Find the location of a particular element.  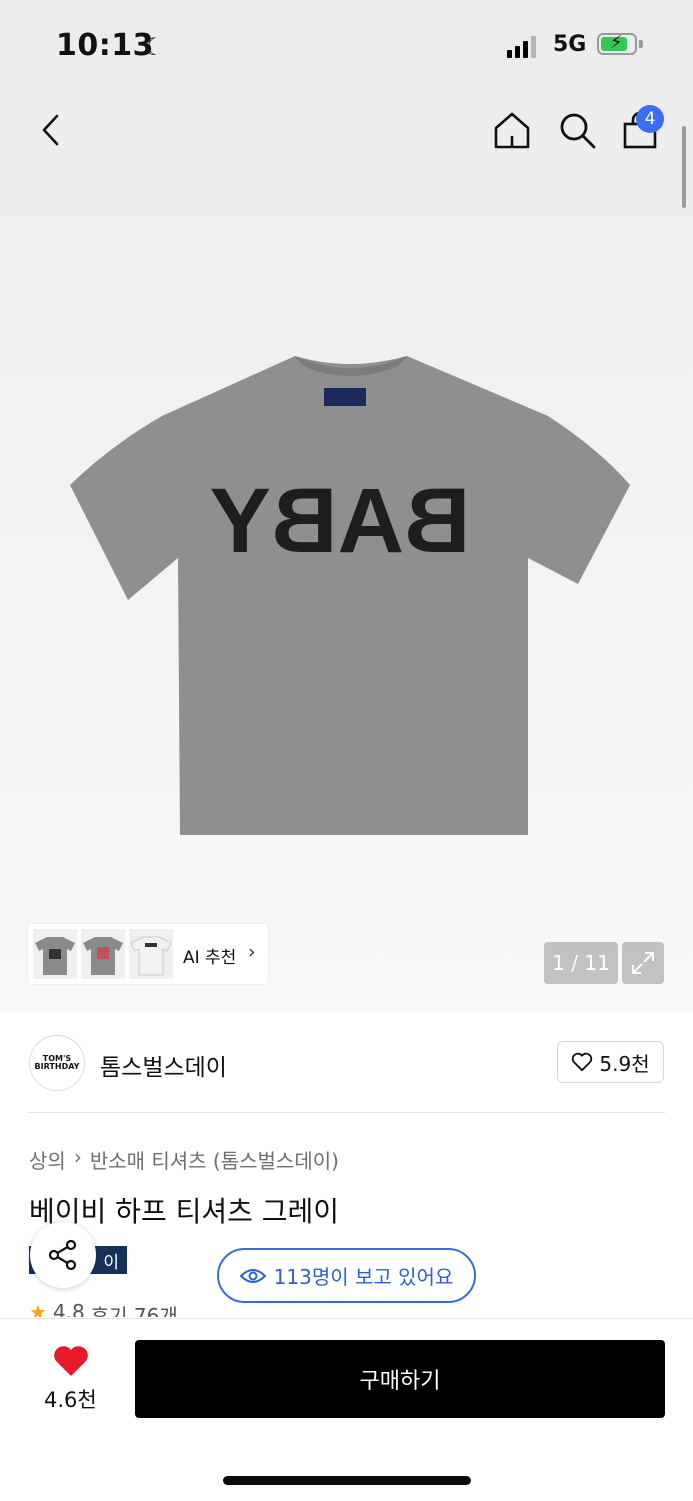

search-icon is located at coordinates (578, 131).